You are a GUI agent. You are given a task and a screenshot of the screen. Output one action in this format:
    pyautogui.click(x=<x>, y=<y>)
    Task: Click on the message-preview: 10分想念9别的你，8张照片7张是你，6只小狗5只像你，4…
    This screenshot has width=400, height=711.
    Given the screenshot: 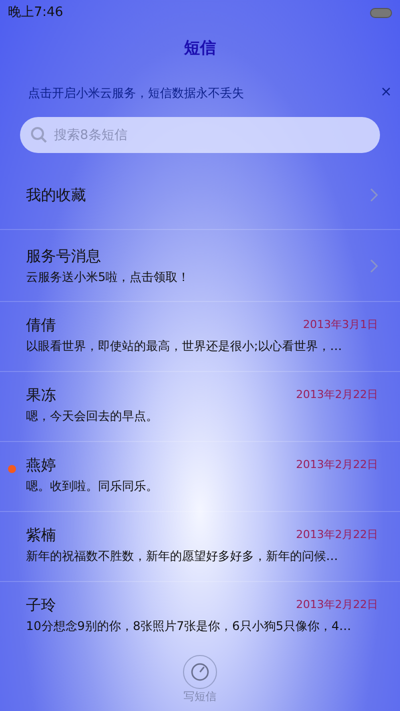 What is the action you would take?
    pyautogui.click(x=189, y=626)
    